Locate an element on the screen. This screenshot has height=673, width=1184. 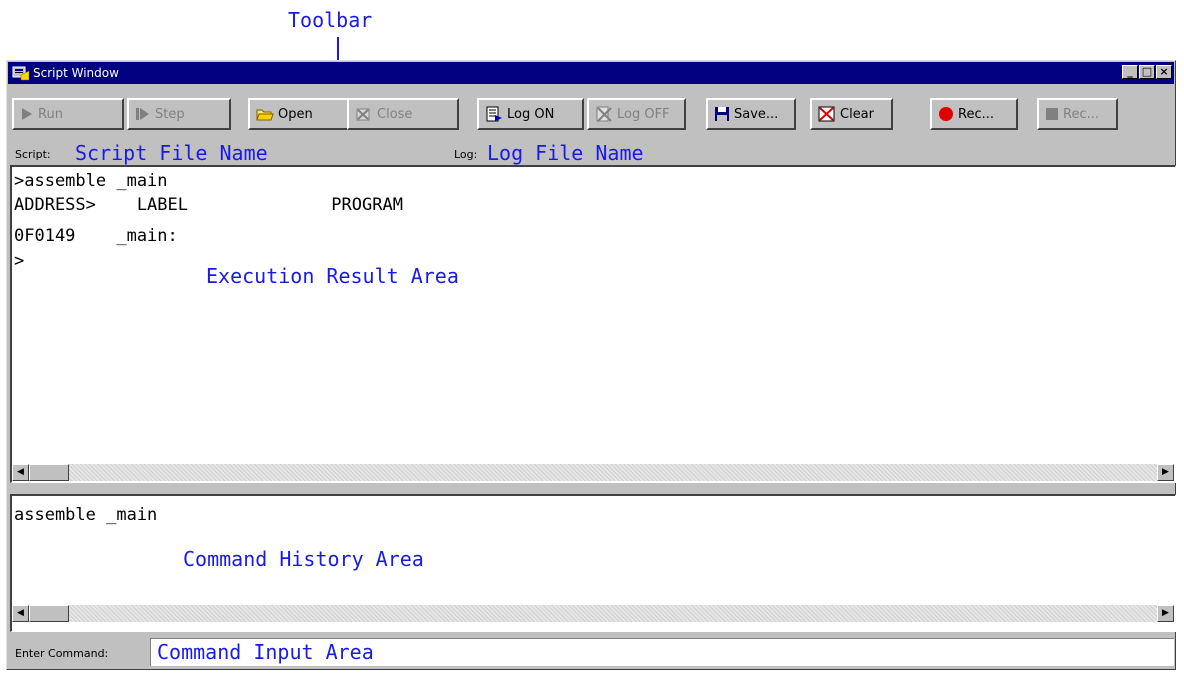
execution-result-annotation: Execution Result Area is located at coordinates (332, 276).